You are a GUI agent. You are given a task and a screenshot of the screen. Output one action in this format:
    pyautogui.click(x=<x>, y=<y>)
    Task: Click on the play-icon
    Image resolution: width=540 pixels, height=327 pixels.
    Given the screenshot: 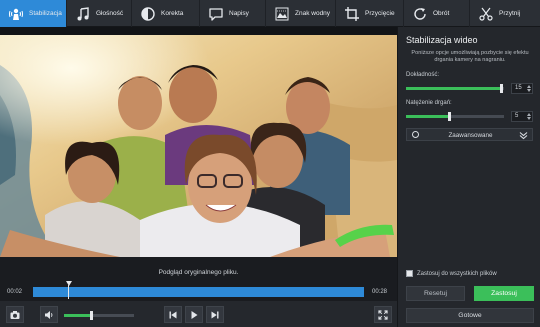 What is the action you would take?
    pyautogui.click(x=194, y=314)
    